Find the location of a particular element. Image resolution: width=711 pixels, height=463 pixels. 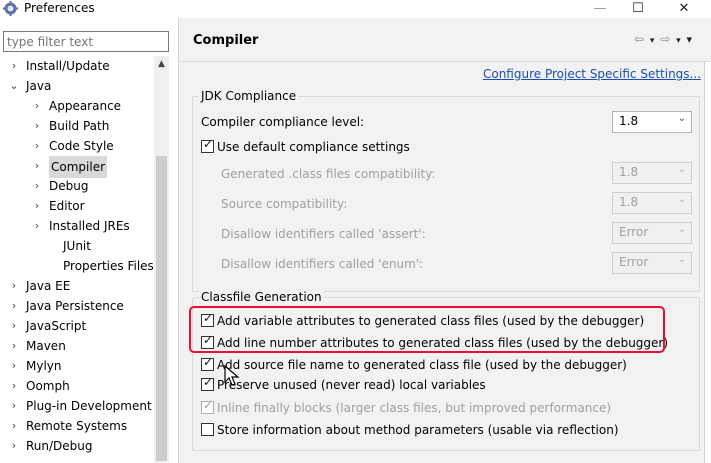

jdk-compliance-legend: JDK Compliance is located at coordinates (249, 96).